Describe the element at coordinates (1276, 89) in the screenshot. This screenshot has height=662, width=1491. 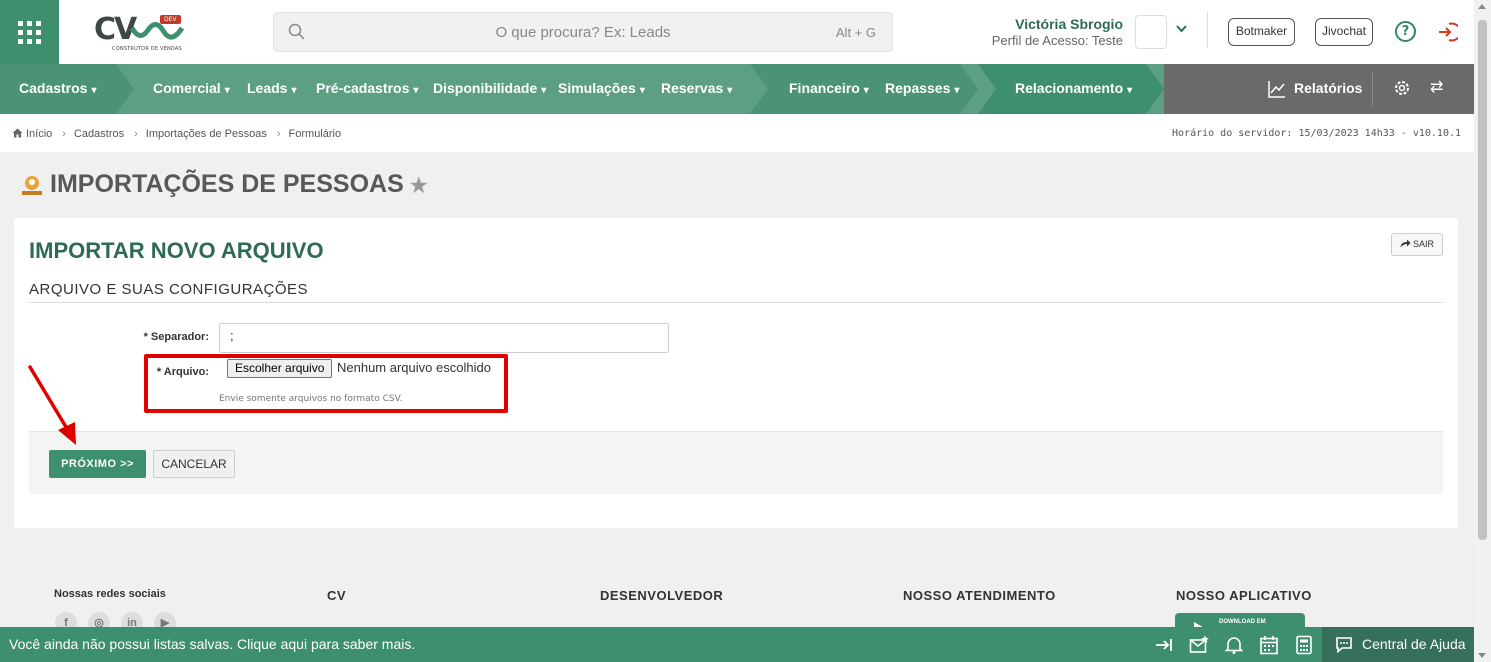
I see `chart-line-icon` at that location.